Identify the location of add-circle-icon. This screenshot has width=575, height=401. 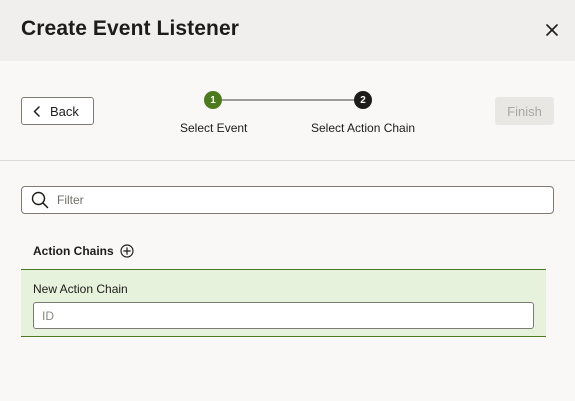
(127, 250).